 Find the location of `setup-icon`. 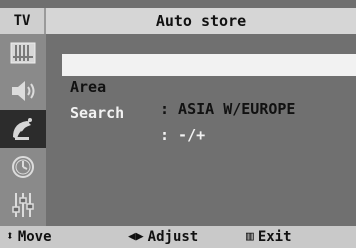

setup-icon is located at coordinates (23, 205).